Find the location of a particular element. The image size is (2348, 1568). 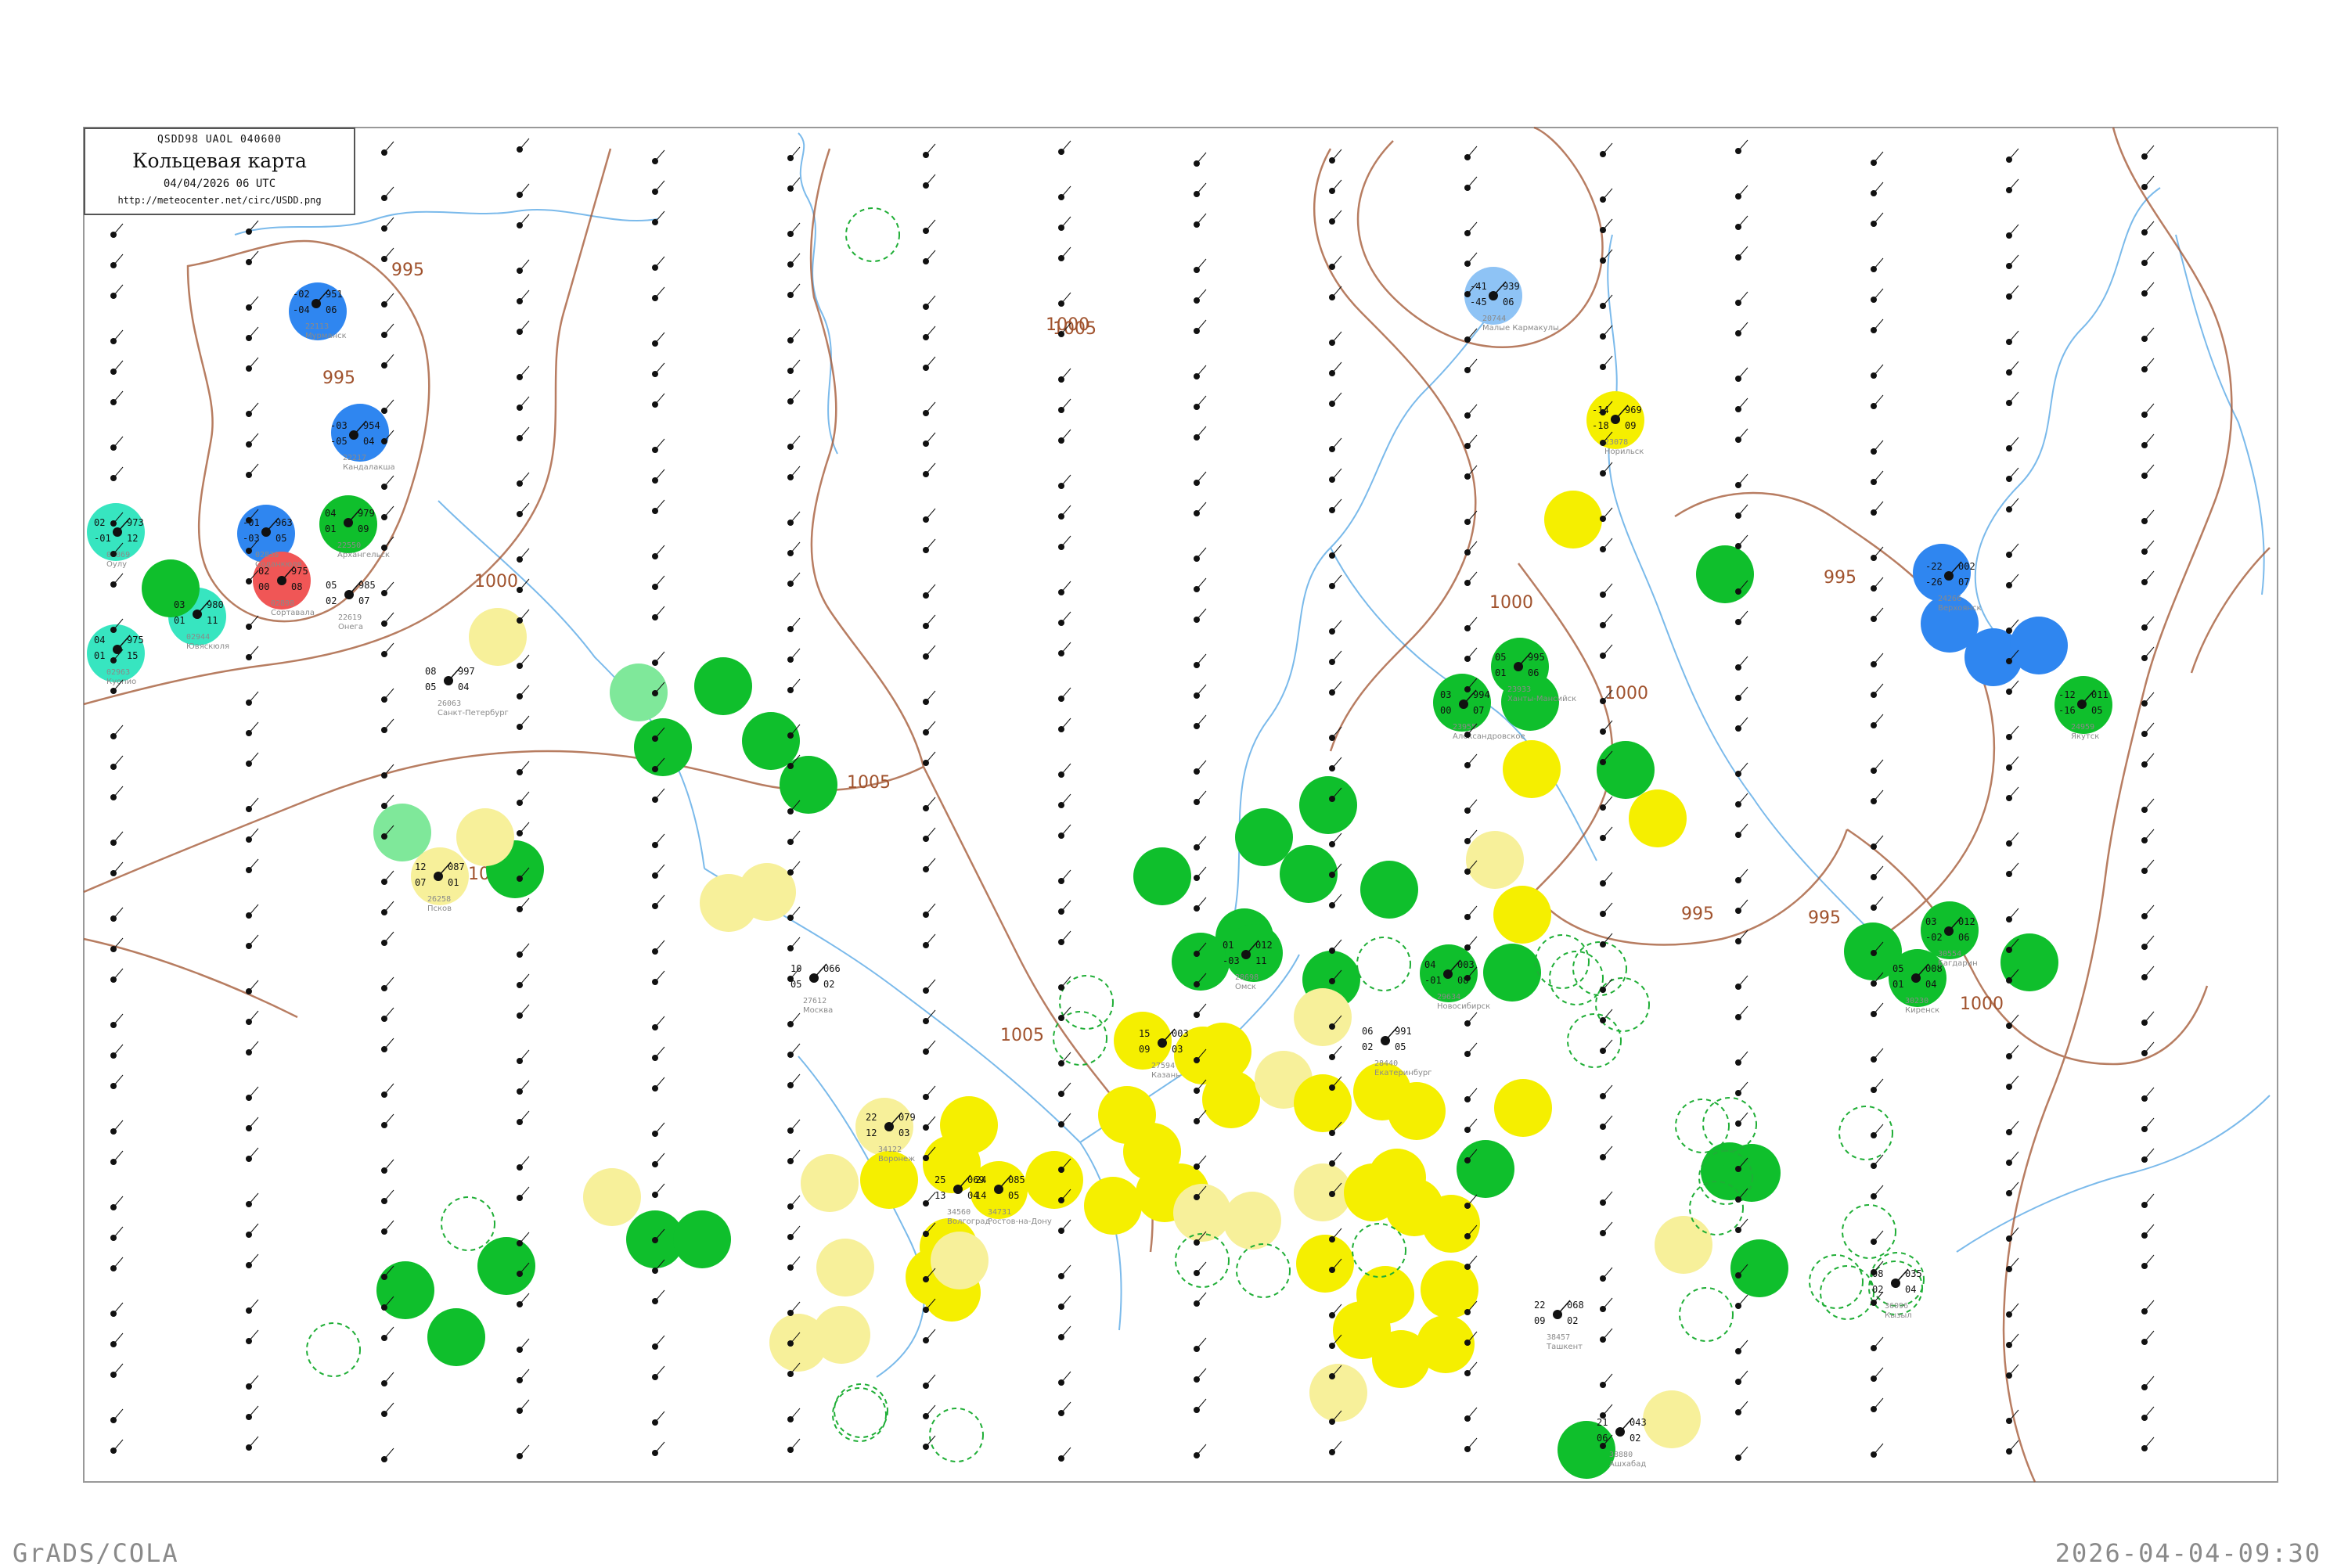

station-plot: 04 979 01 09 22550Архангельск is located at coordinates (357, 533).